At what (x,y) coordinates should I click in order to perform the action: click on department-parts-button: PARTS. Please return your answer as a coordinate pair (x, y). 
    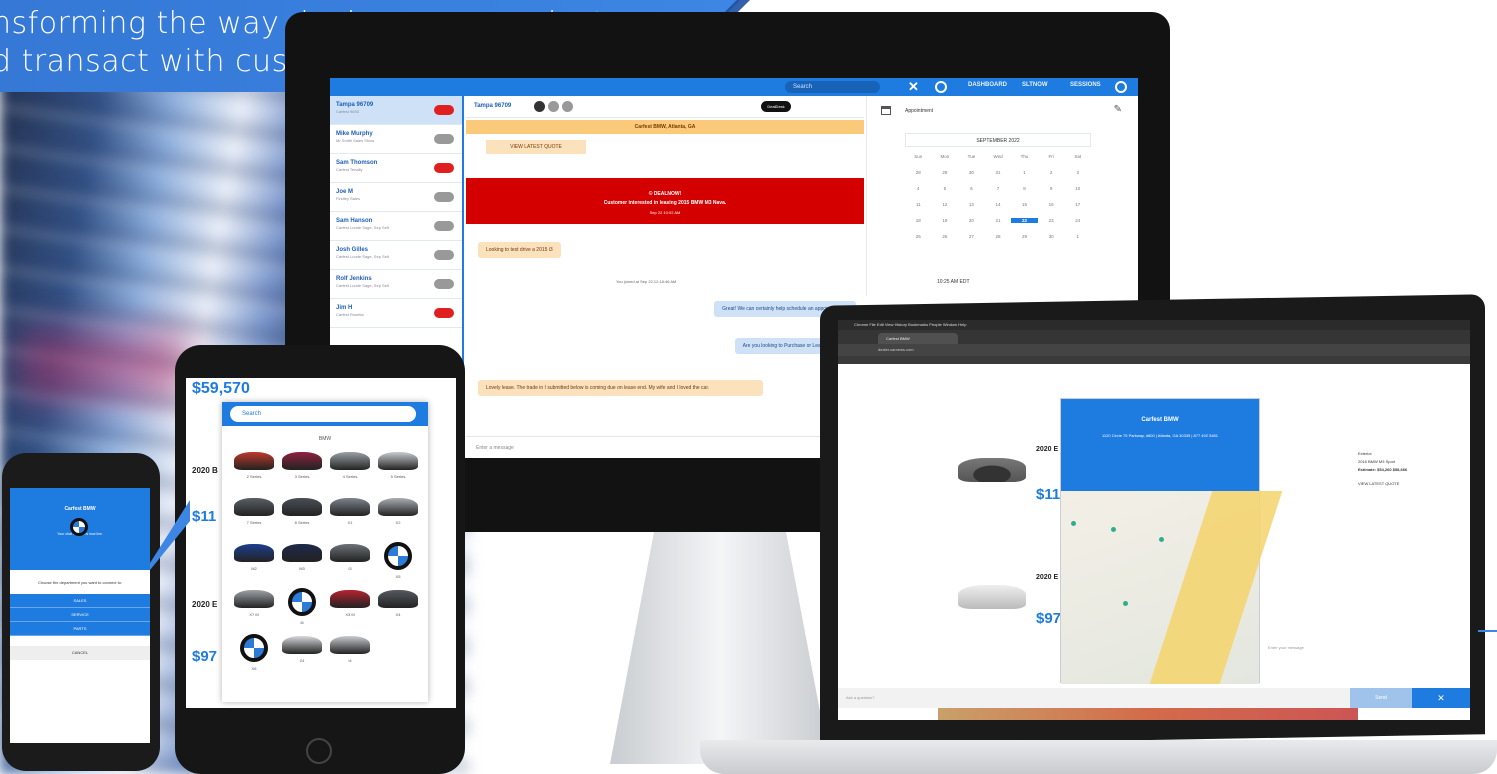
    Looking at the image, I should click on (80, 629).